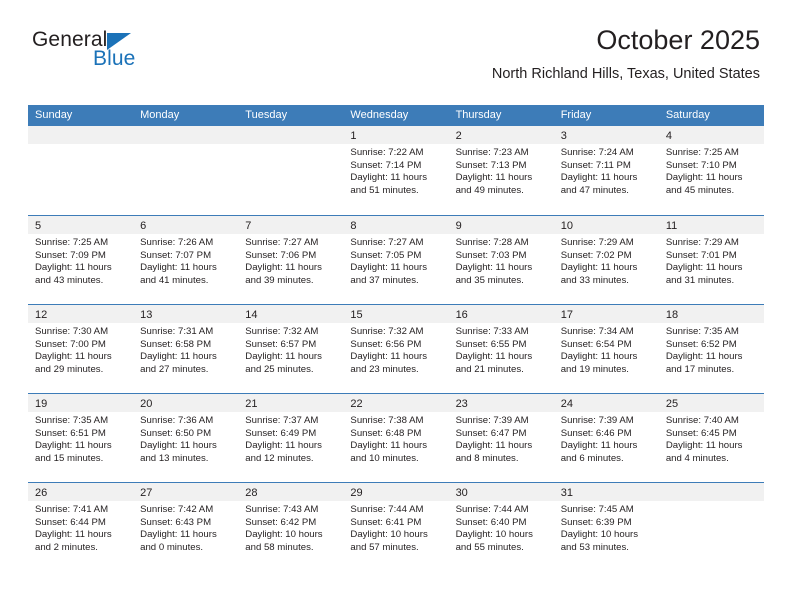 This screenshot has width=792, height=612. What do you see at coordinates (291, 135) in the screenshot?
I see `day-number-strip` at bounding box center [291, 135].